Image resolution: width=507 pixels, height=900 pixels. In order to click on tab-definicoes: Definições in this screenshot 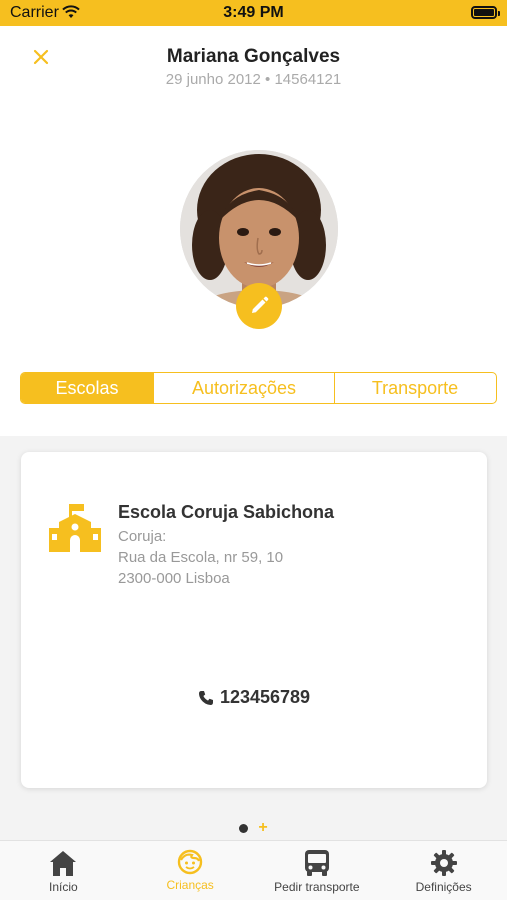, I will do `click(443, 870)`.